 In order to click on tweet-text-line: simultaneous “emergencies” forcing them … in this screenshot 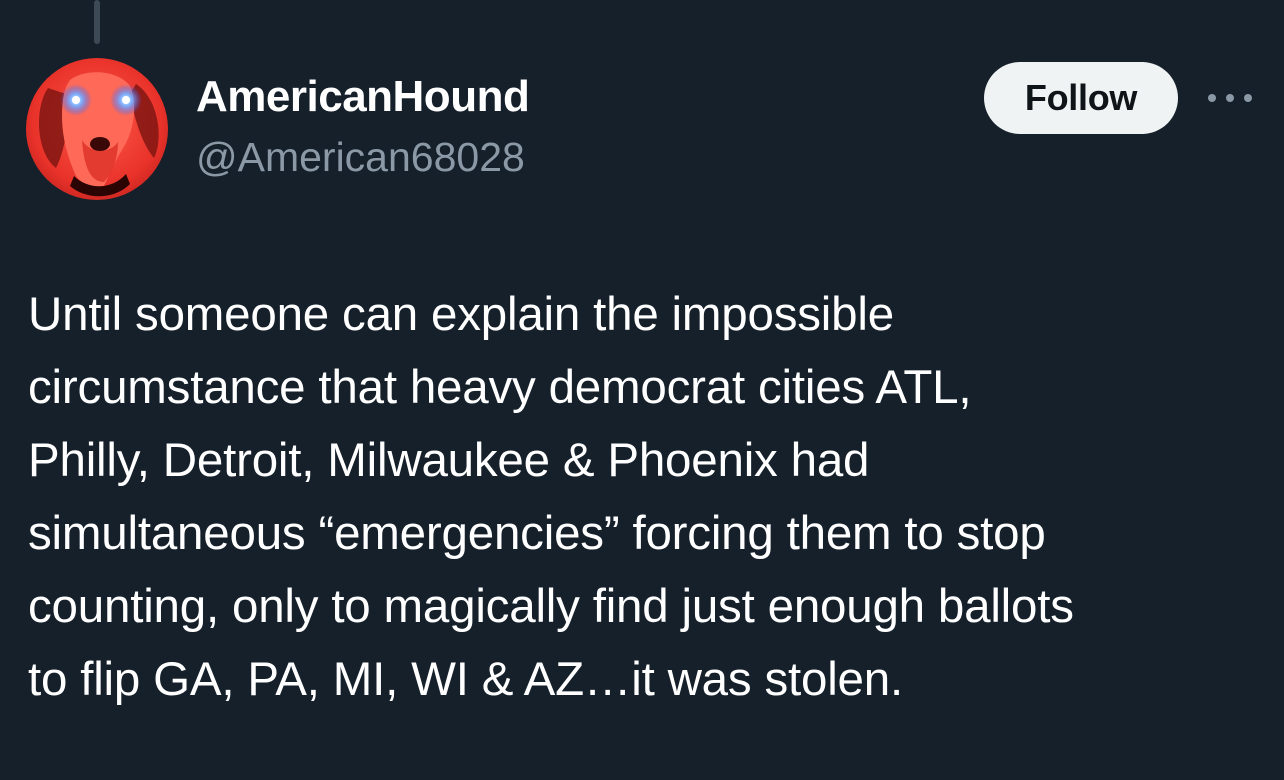, I will do `click(537, 533)`.